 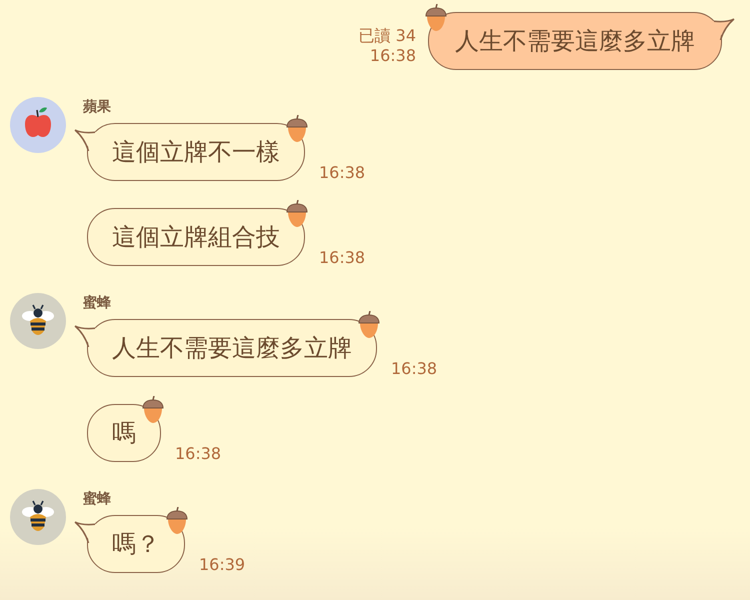 What do you see at coordinates (136, 544) in the screenshot?
I see `message-bubble: 嗎？` at bounding box center [136, 544].